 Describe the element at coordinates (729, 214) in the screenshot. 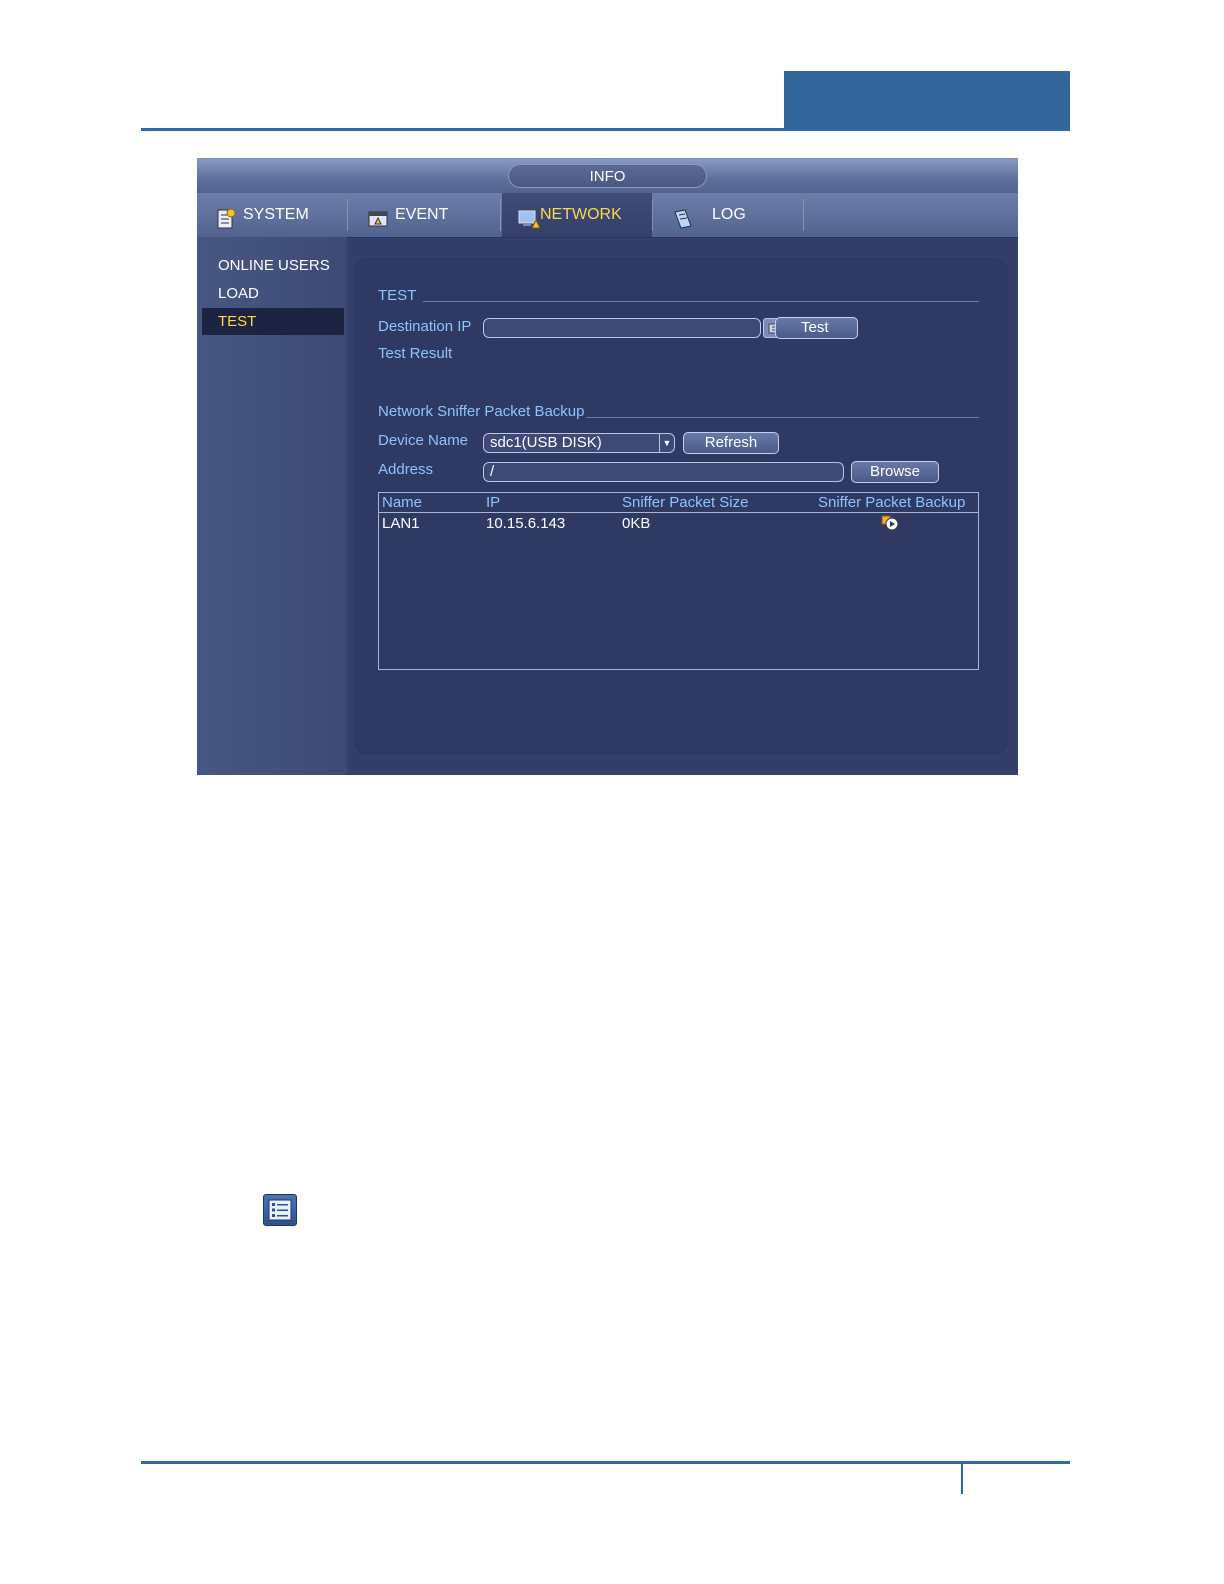

I see `tab-log-label: LOG` at that location.